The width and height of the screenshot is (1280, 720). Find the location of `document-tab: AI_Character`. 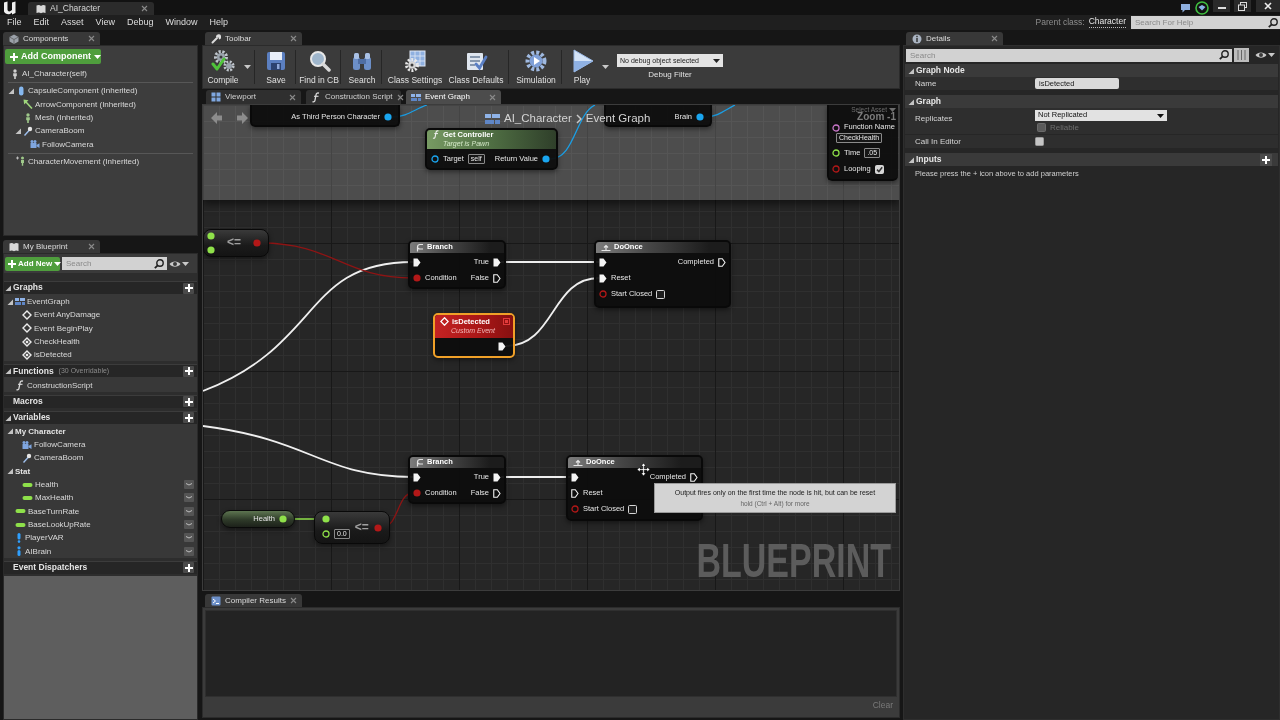

document-tab: AI_Character is located at coordinates (91, 8).